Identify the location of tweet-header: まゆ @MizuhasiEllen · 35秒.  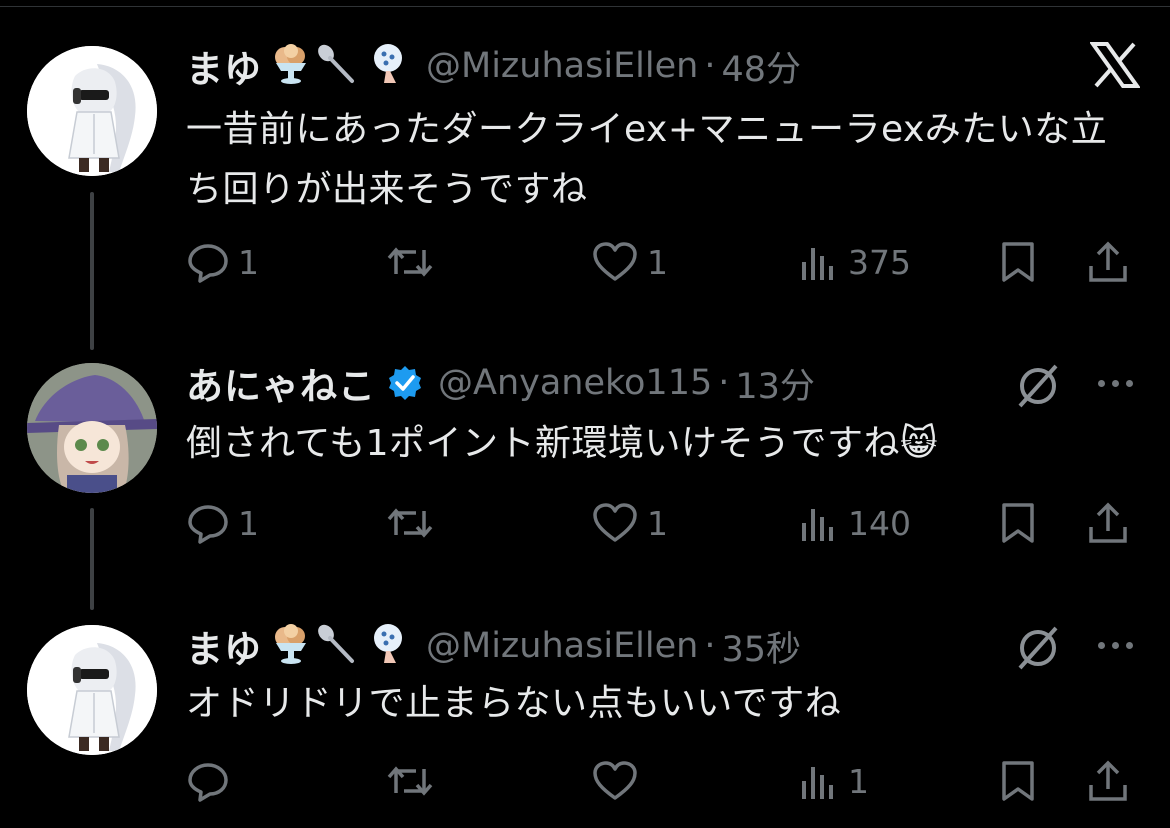
(493, 646).